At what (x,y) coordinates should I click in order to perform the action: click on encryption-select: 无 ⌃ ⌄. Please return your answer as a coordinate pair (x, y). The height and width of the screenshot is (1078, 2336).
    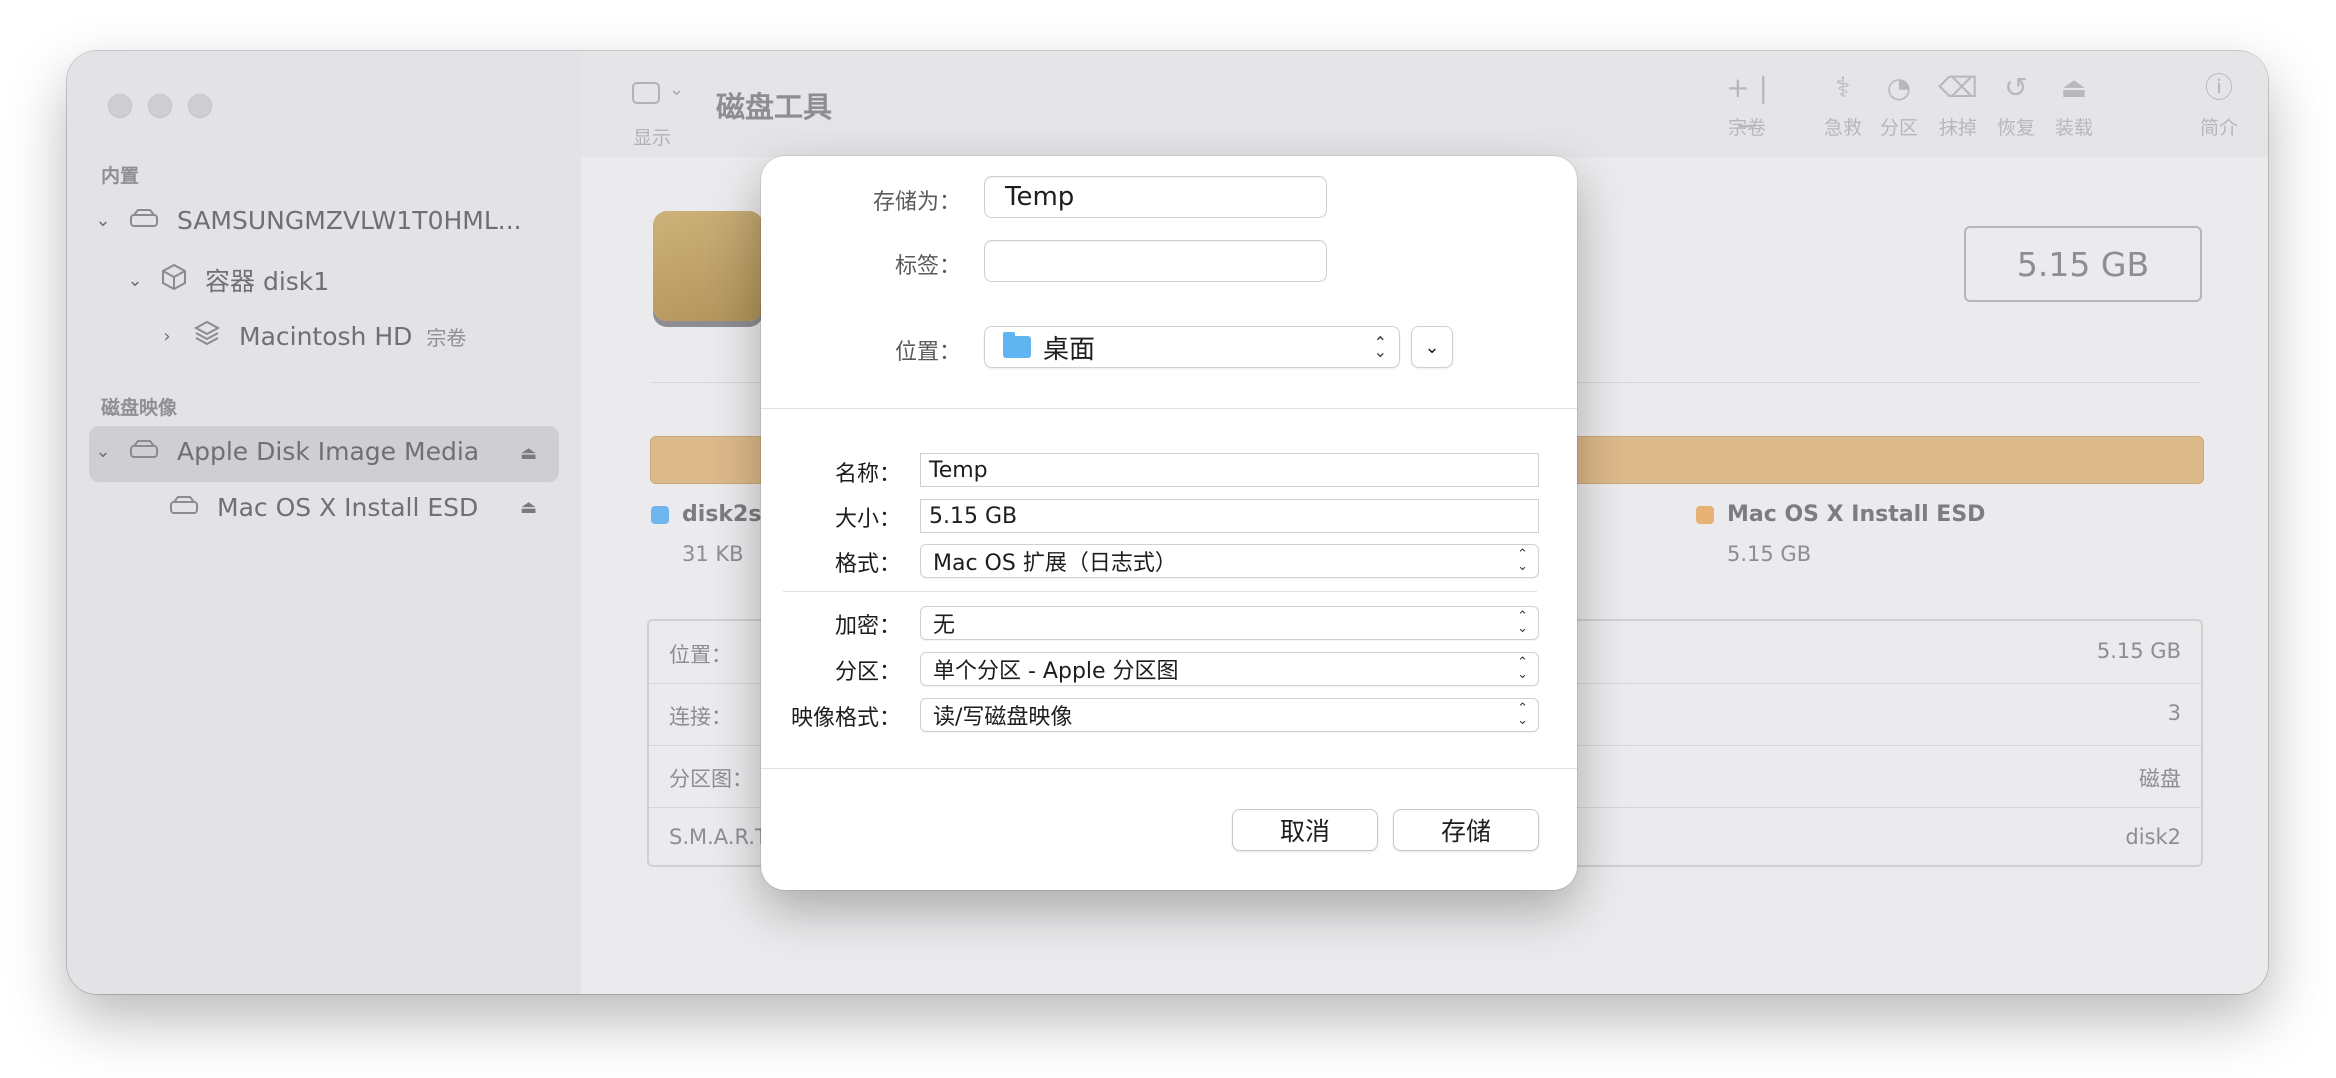
    Looking at the image, I should click on (1229, 623).